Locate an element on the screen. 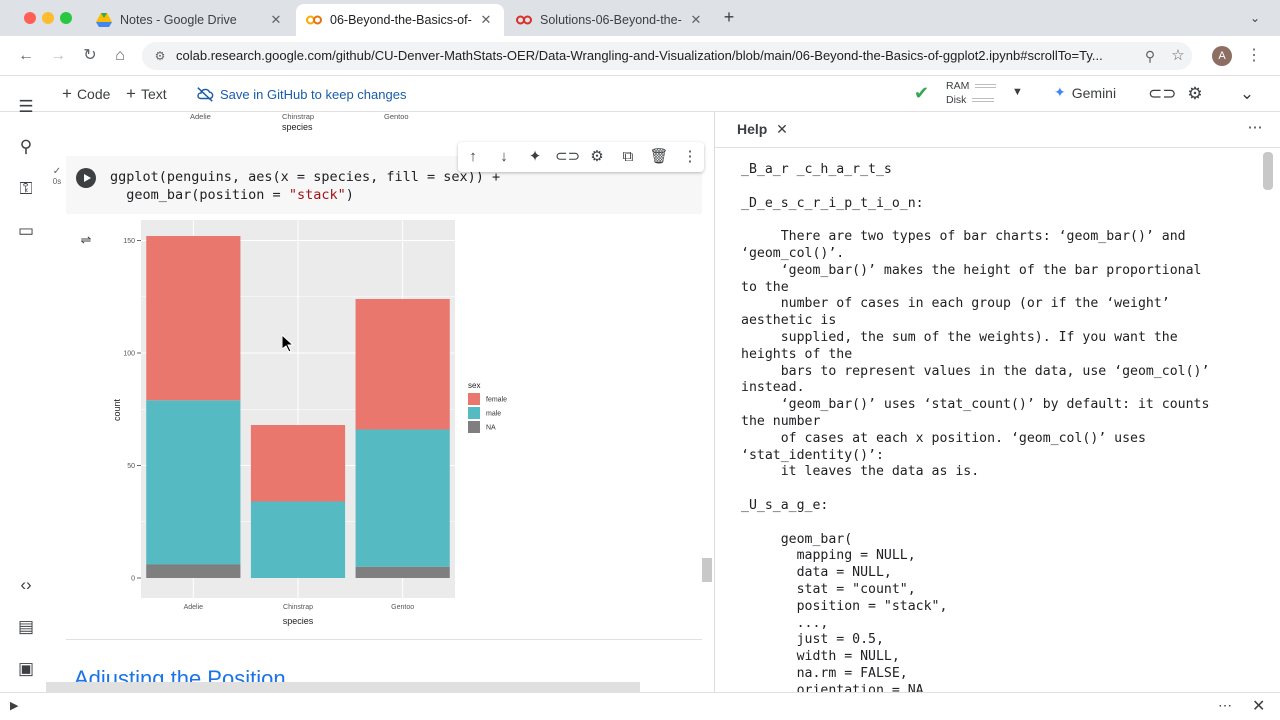  legend-title: sex is located at coordinates (474, 385).